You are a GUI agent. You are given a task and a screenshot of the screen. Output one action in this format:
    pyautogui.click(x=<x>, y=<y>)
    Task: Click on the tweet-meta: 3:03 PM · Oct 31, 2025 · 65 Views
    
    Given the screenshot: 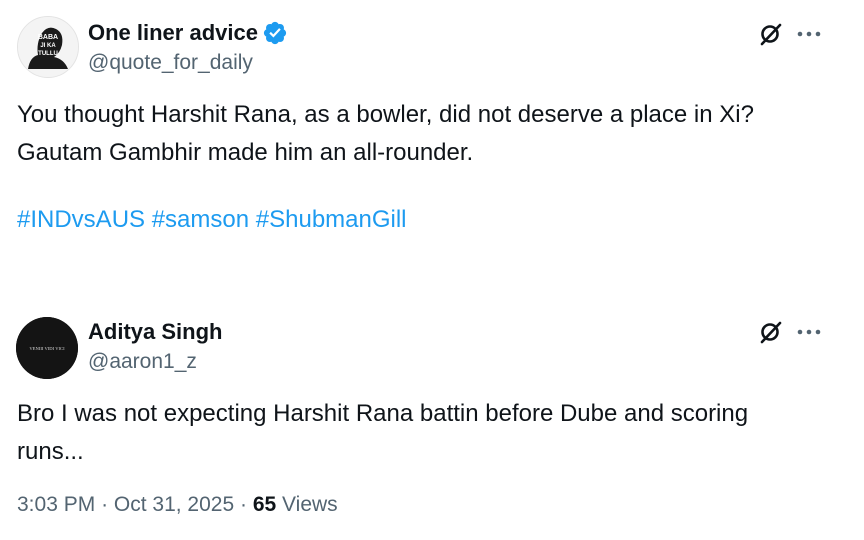 What is the action you would take?
    pyautogui.click(x=177, y=505)
    